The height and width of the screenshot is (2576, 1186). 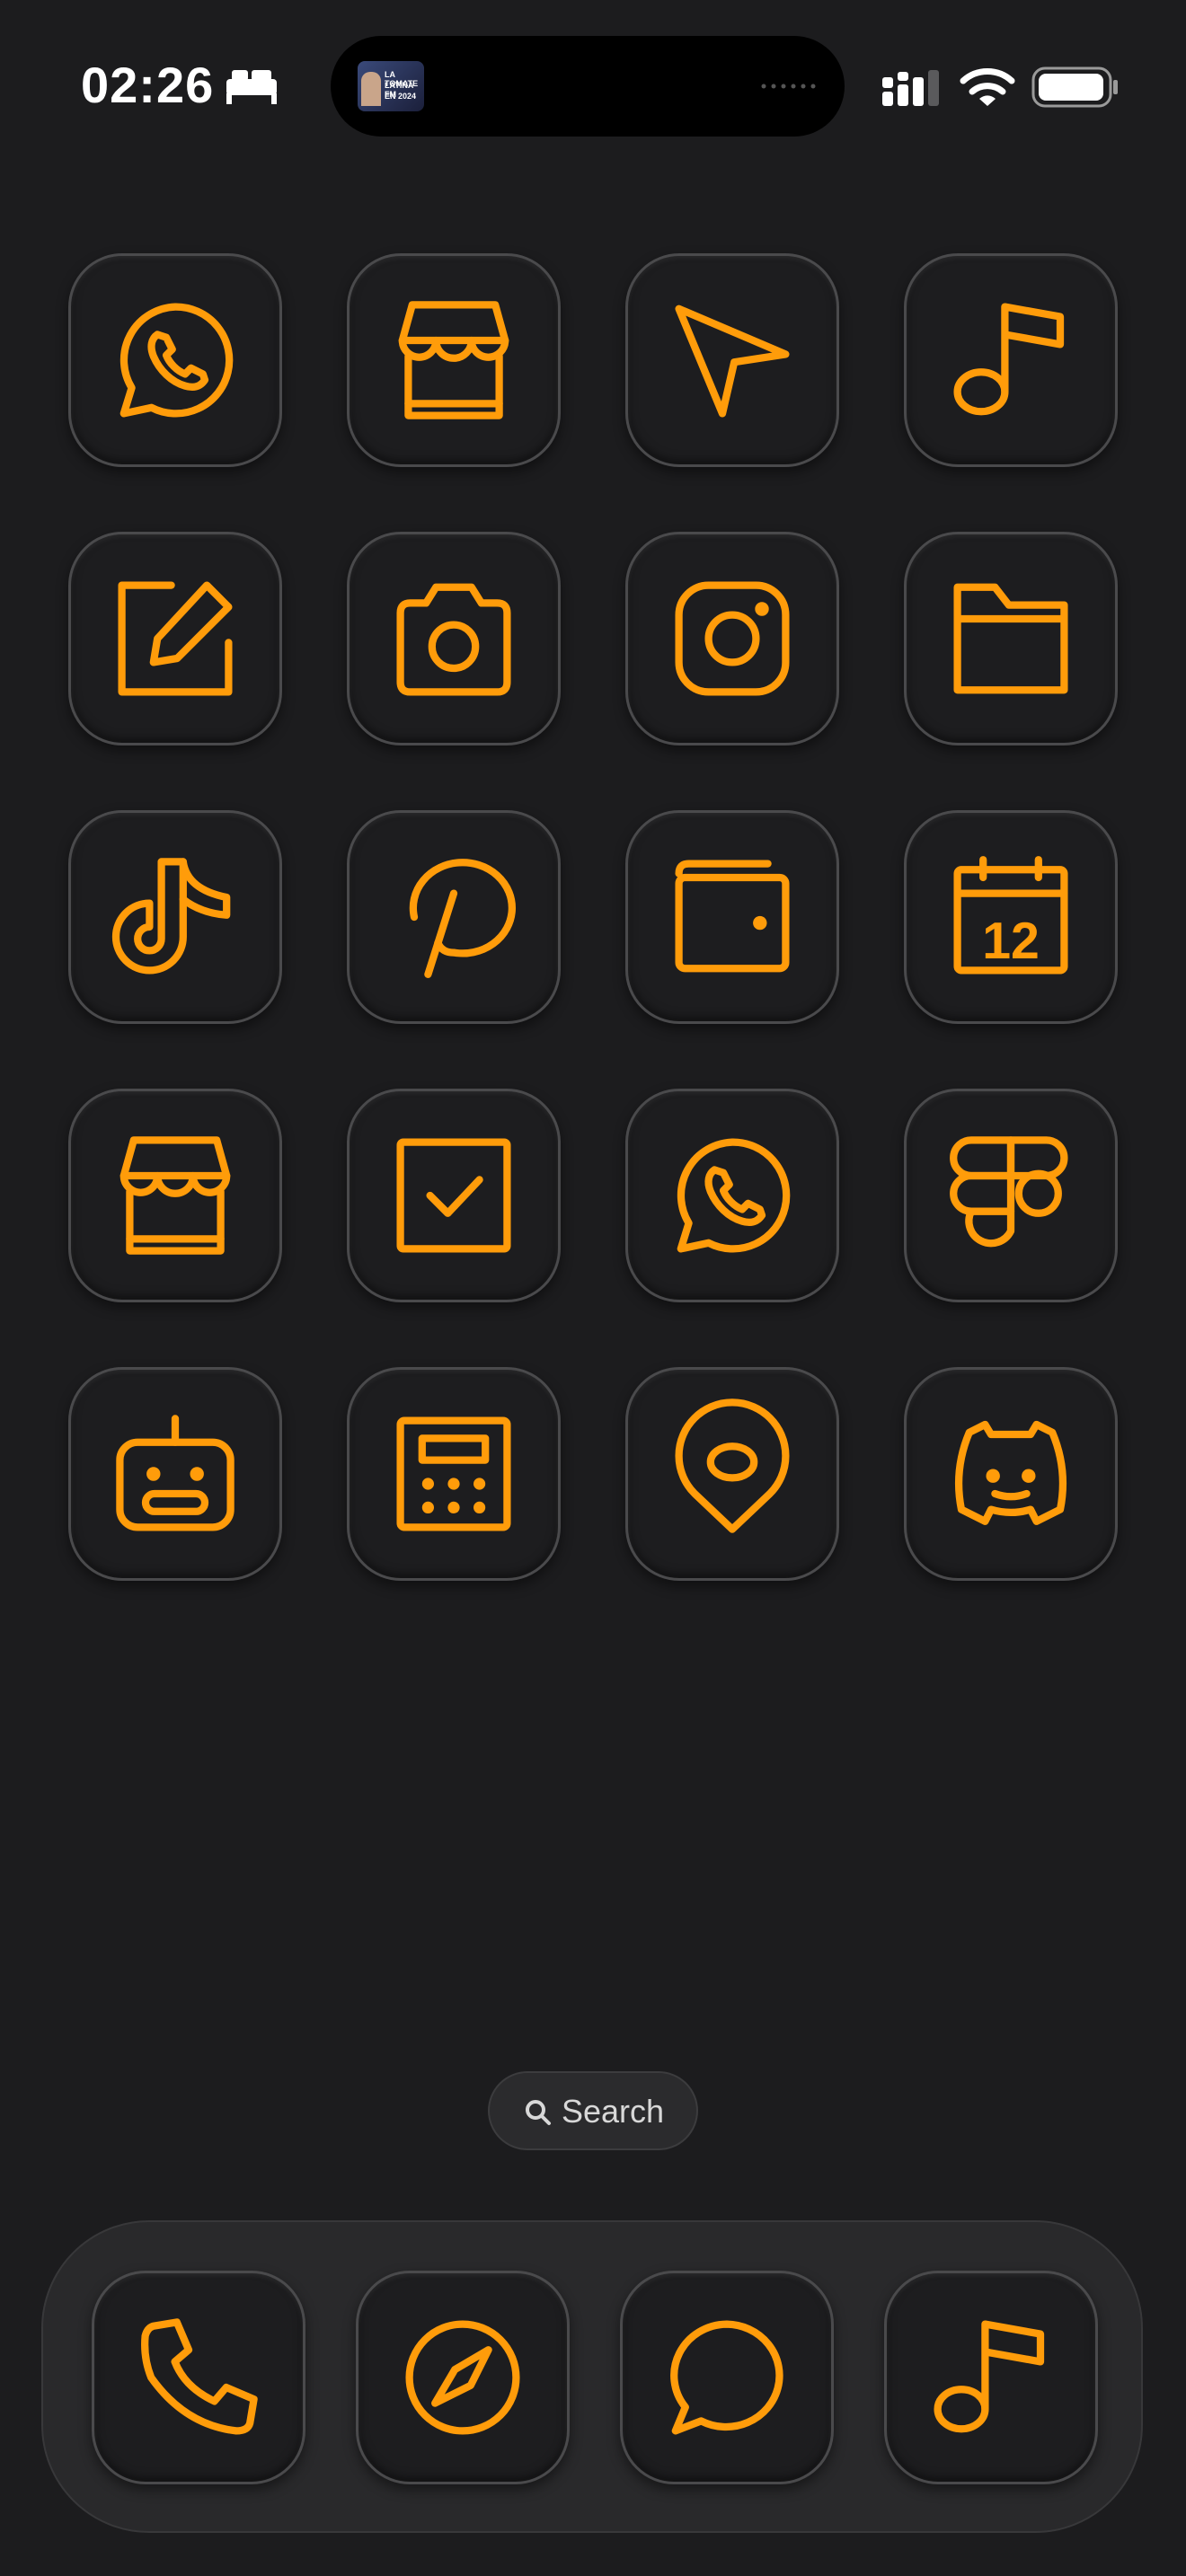 I want to click on artwork-text-line: EN 2024, so click(x=401, y=96).